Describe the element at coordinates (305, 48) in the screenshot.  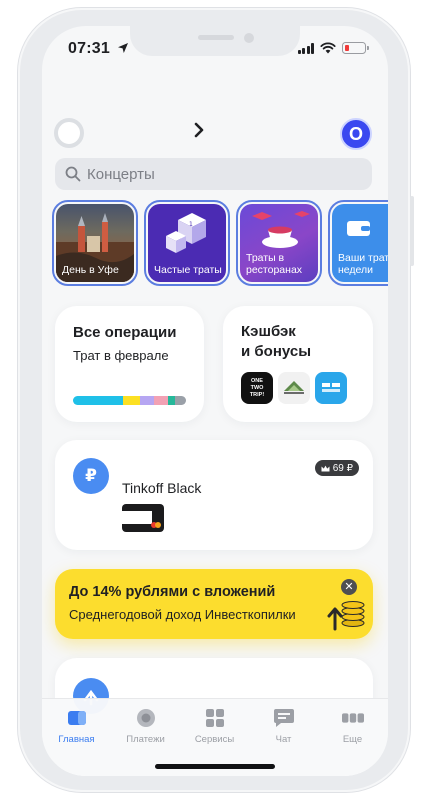
I see `signal-icon` at that location.